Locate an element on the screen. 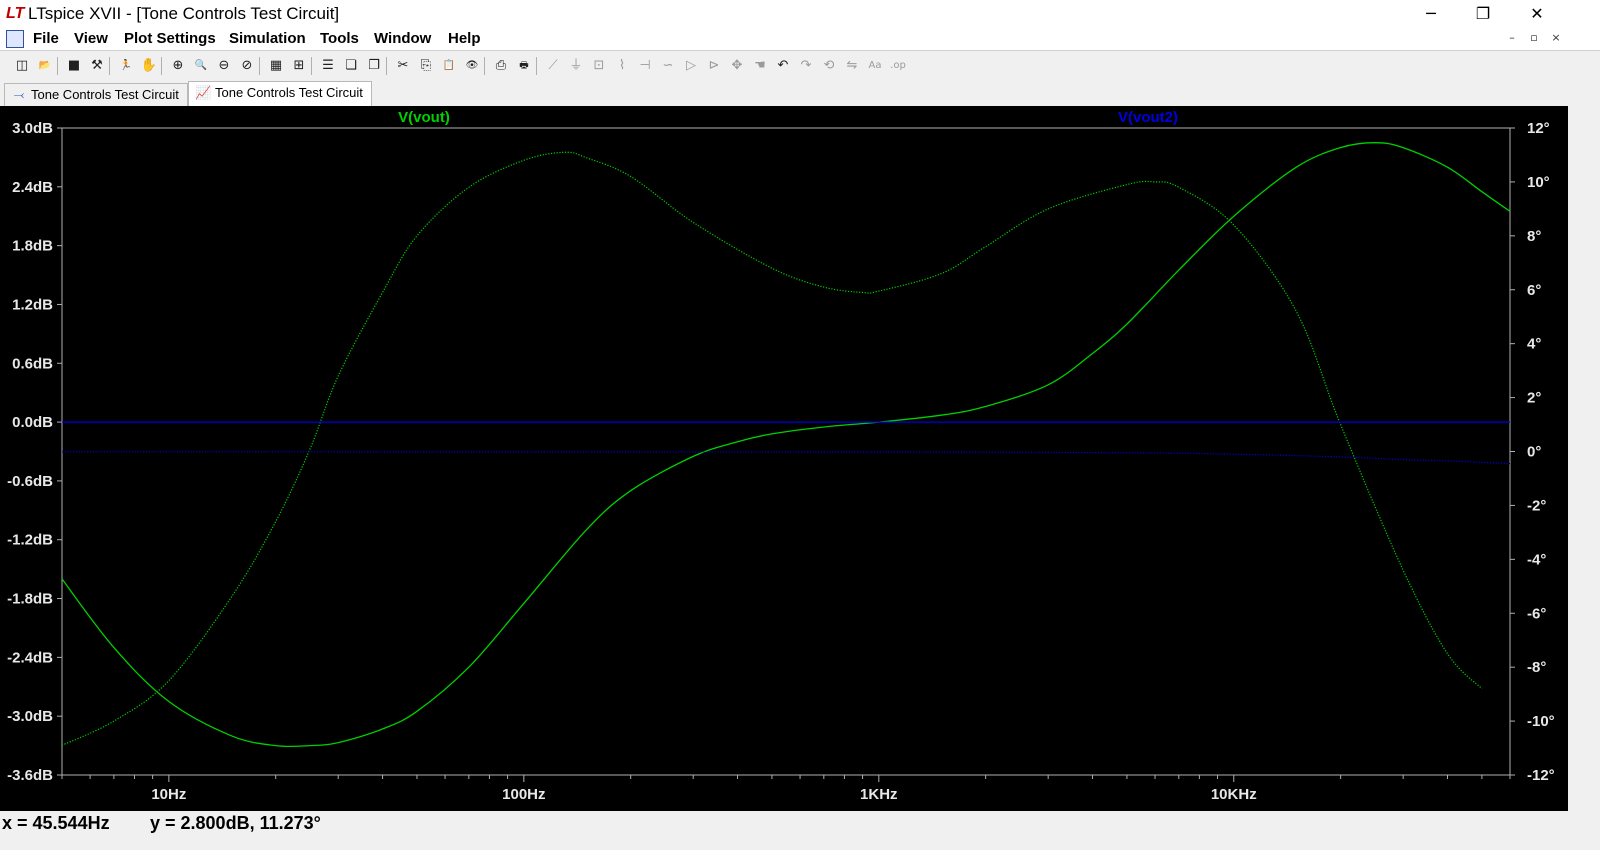 Image resolution: width=1600 pixels, height=850 pixels. y-right-tick-label: 12° is located at coordinates (1538, 128).